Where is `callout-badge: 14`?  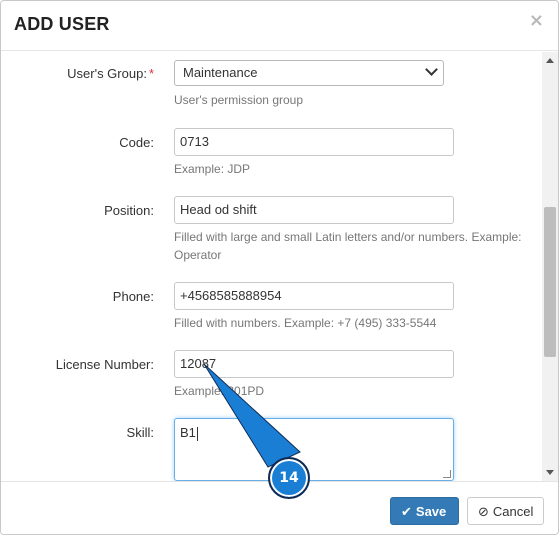 callout-badge: 14 is located at coordinates (289, 478).